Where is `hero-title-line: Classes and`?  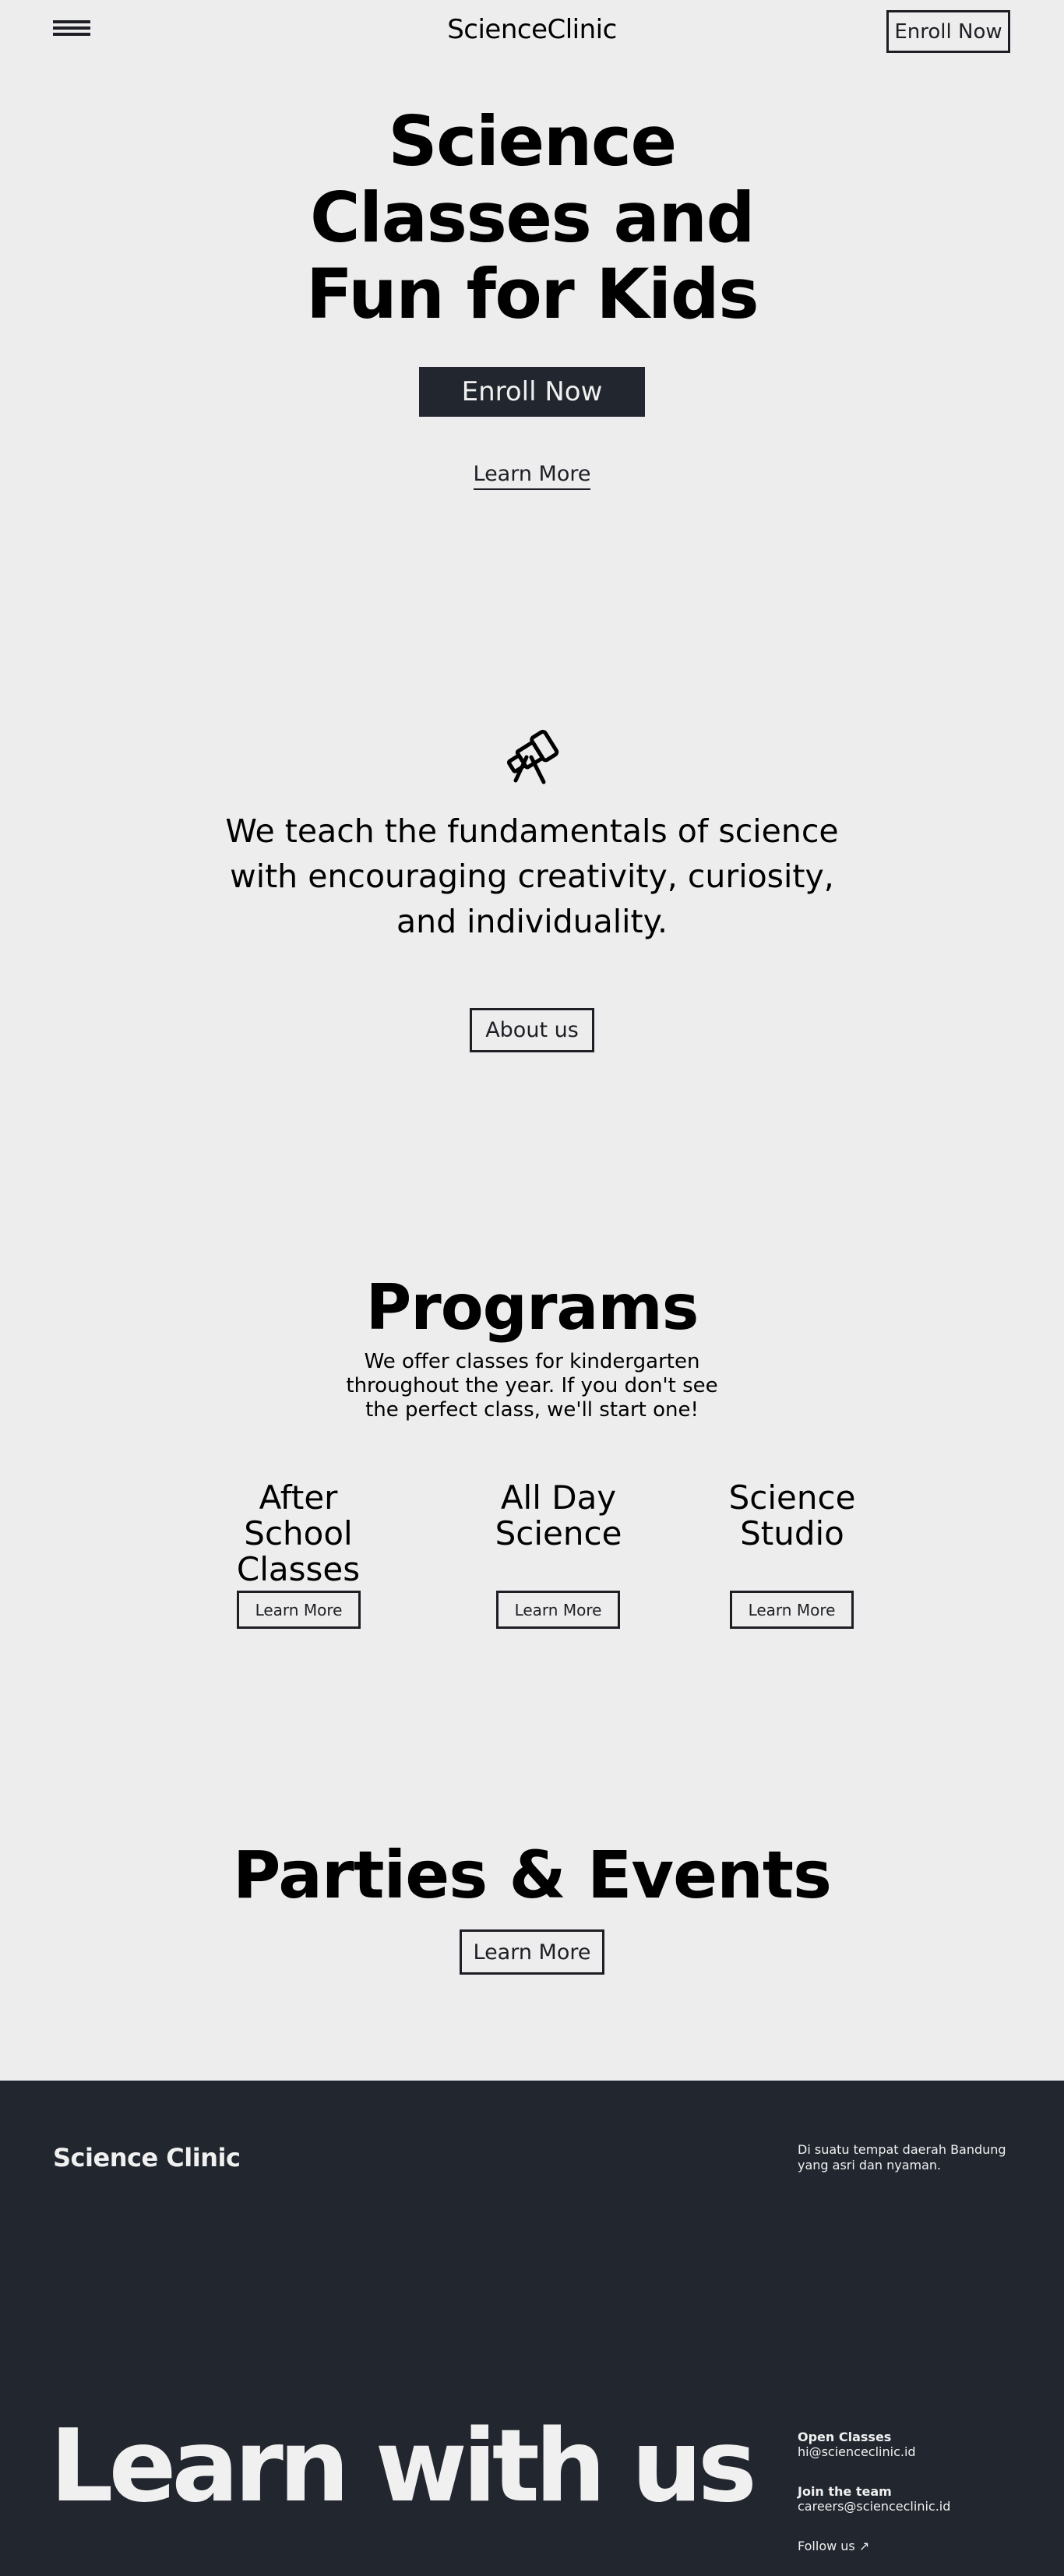
hero-title-line: Classes and is located at coordinates (532, 218).